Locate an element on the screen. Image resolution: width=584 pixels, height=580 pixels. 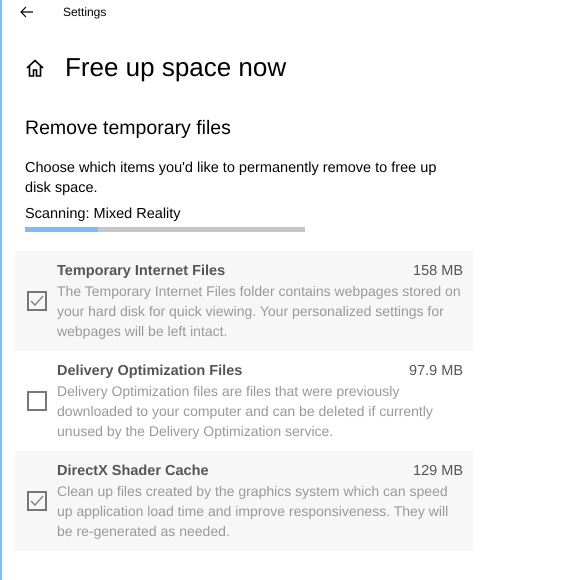
item-size: 97.9 MB is located at coordinates (436, 371).